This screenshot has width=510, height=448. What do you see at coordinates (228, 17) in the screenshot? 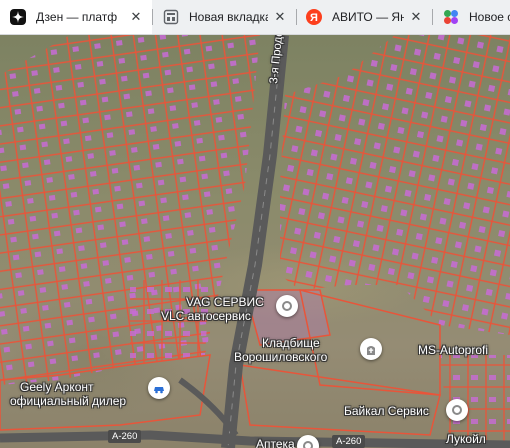
I see `tab-title: Новая вкладка` at bounding box center [228, 17].